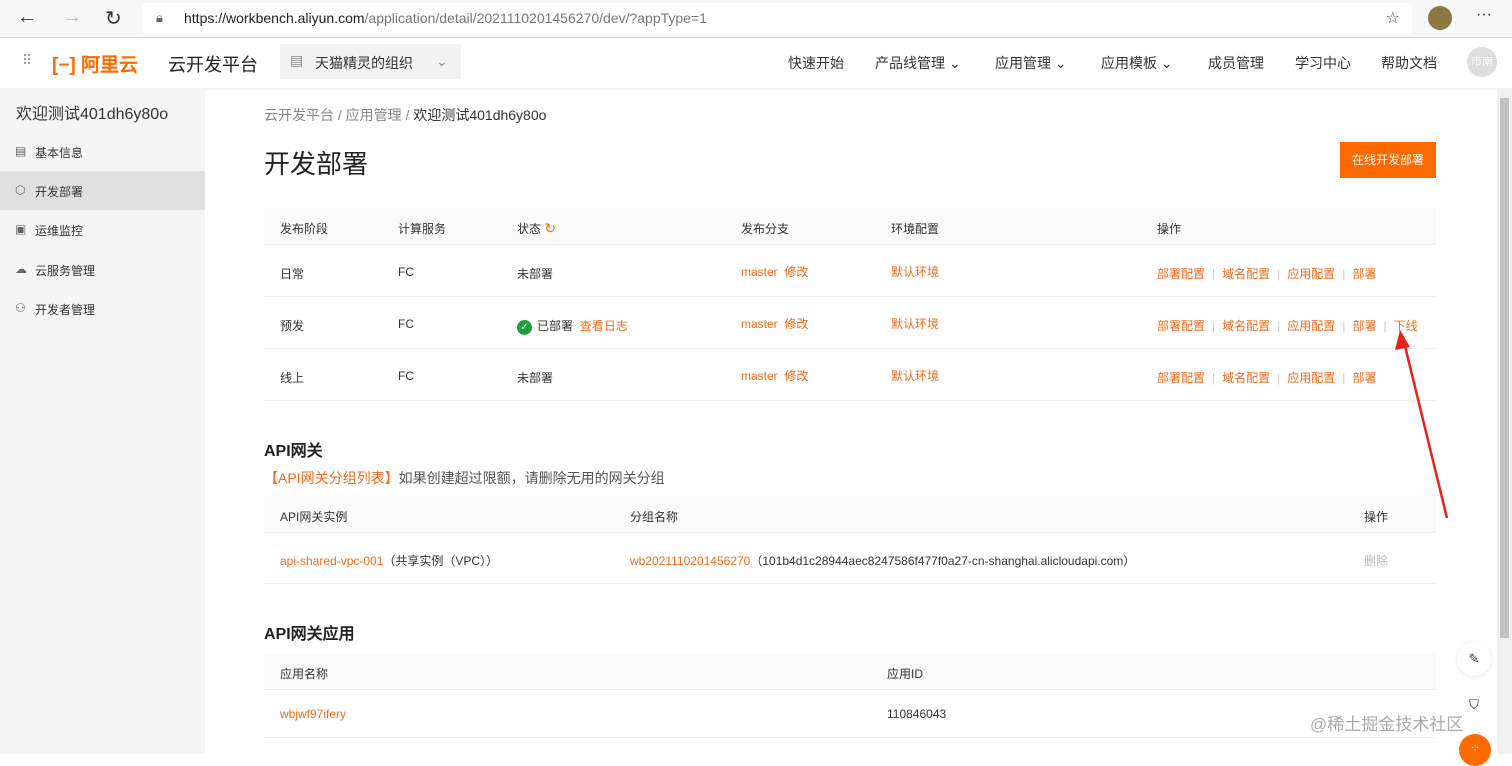 Image resolution: width=1512 pixels, height=766 pixels. What do you see at coordinates (1031, 63) in the screenshot?
I see `nav-app-management: 应用管理 ⌄` at bounding box center [1031, 63].